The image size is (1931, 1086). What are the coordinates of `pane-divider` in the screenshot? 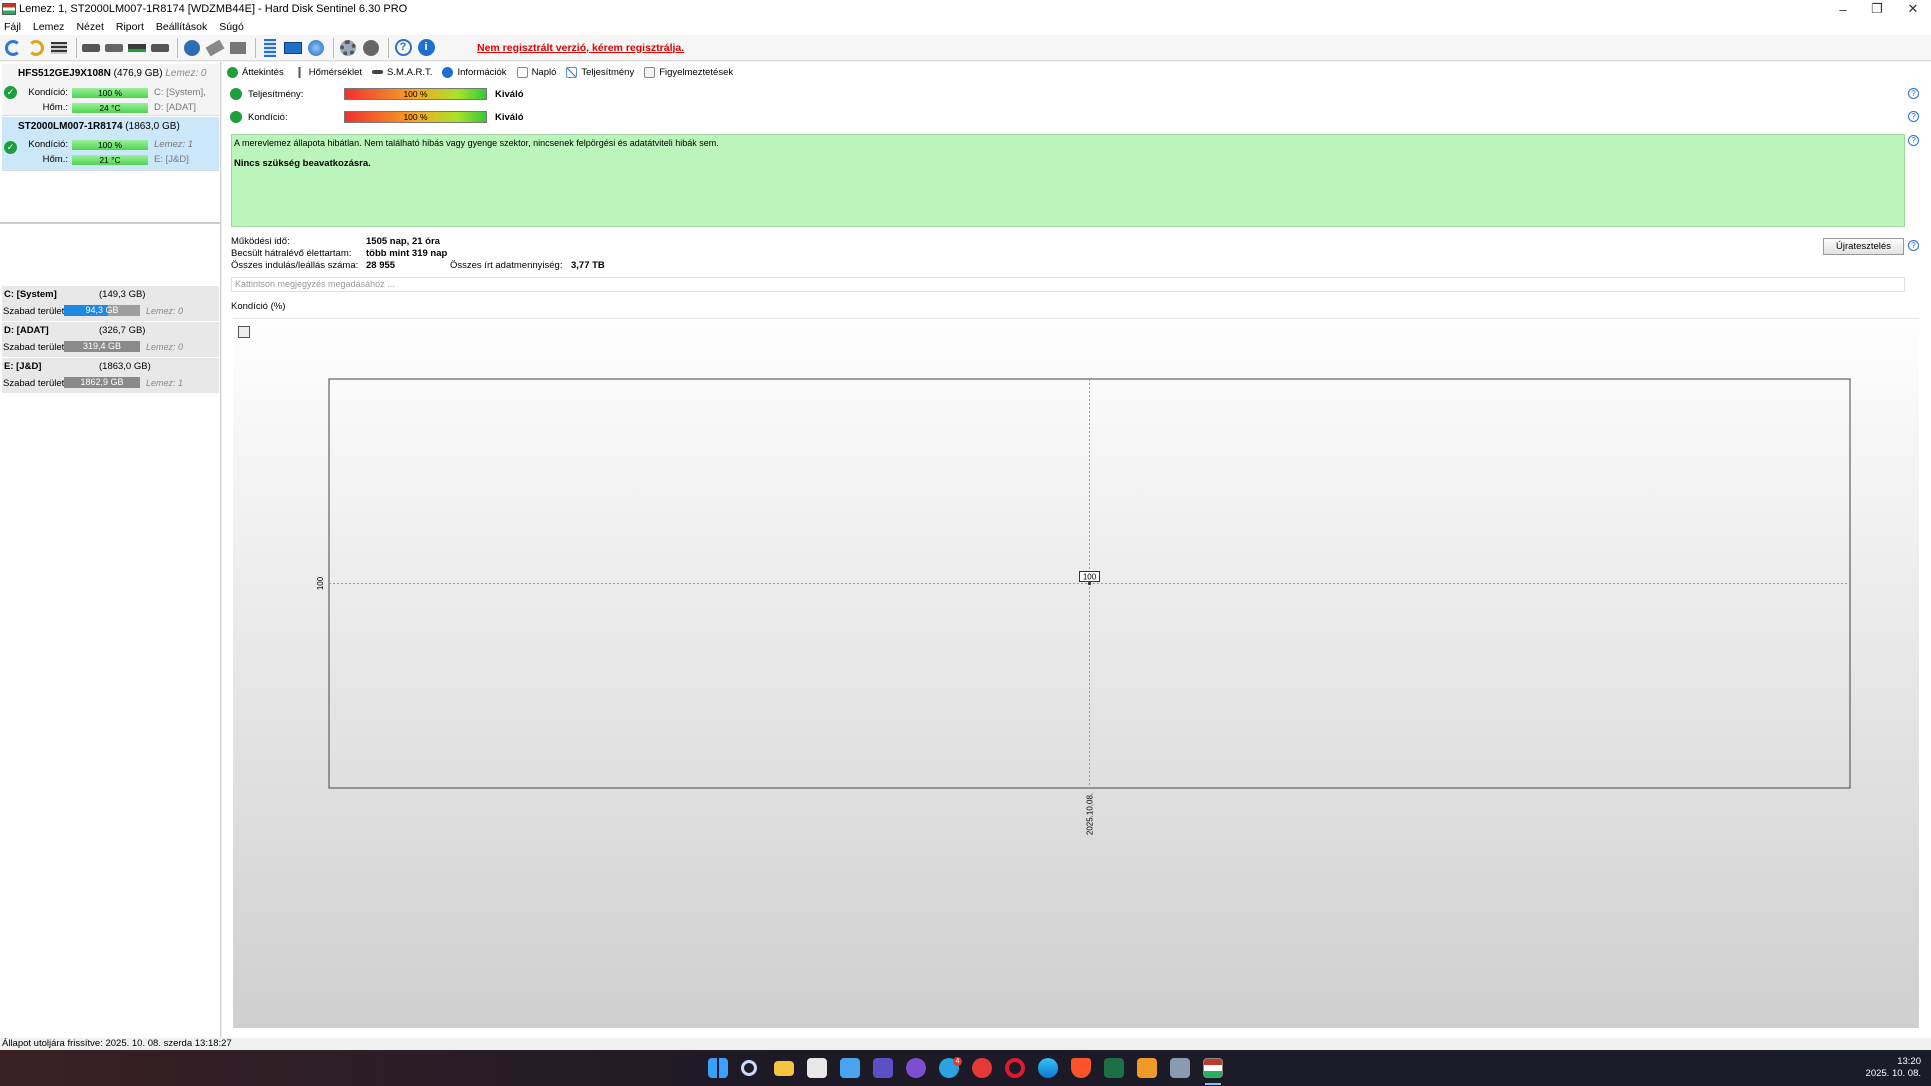 It's located at (110, 223).